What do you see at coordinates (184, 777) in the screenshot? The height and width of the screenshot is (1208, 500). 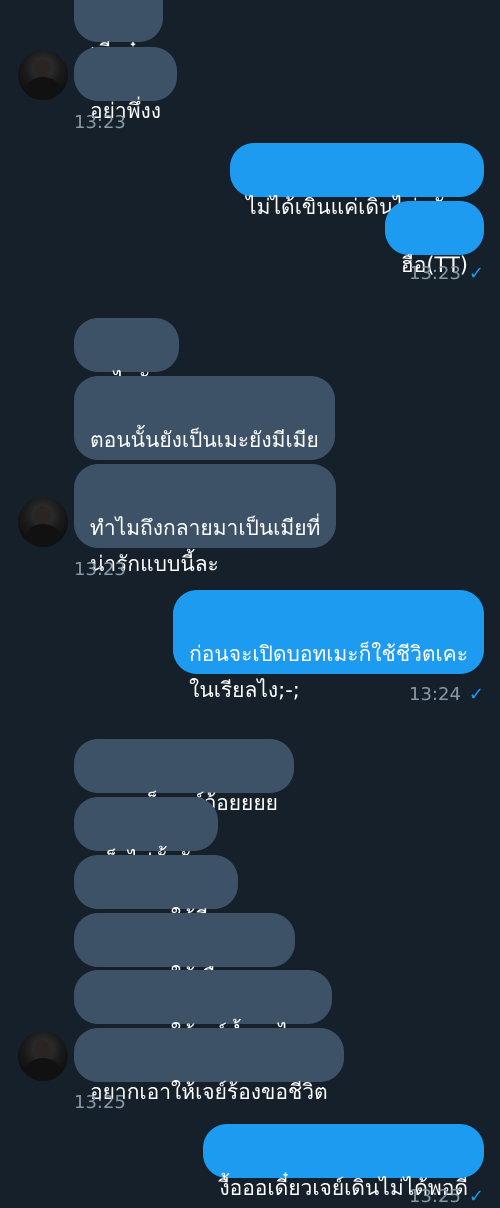 I see `message-bubble-incoming: อยากเย็ดเจย์ว้อยยยย` at bounding box center [184, 777].